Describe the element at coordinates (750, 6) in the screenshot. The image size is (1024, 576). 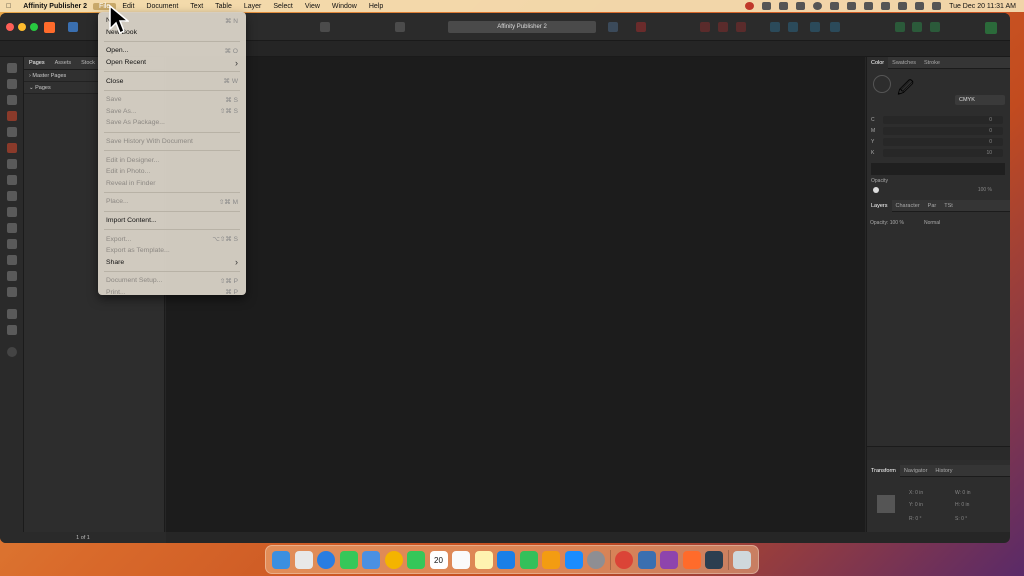
I see `record-icon` at that location.